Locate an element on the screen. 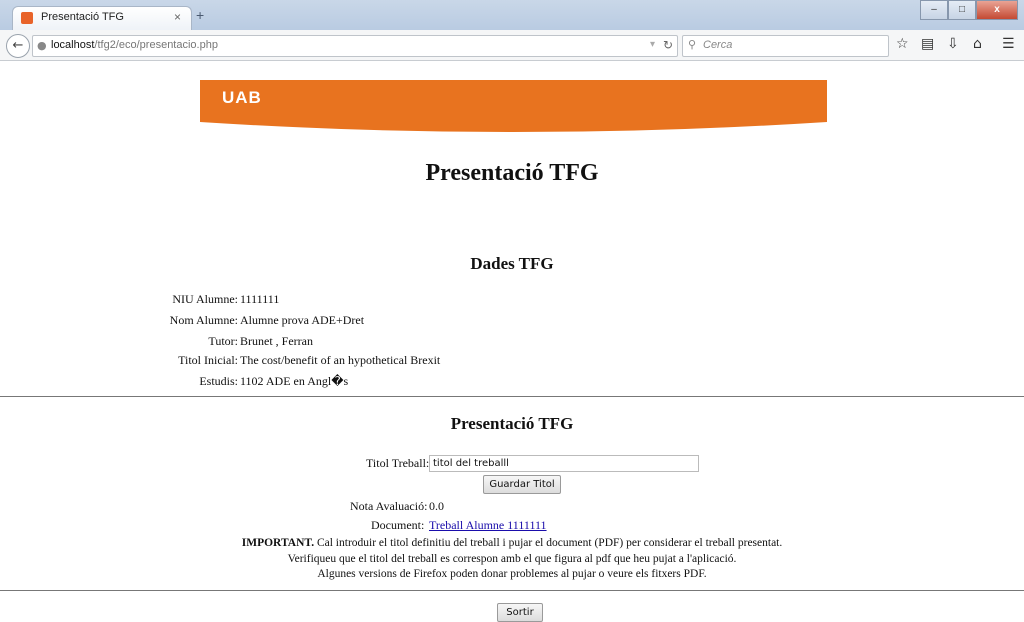  info-row-nom: Nom Alumne: Alumne prova ADE+Dret is located at coordinates (300, 322).